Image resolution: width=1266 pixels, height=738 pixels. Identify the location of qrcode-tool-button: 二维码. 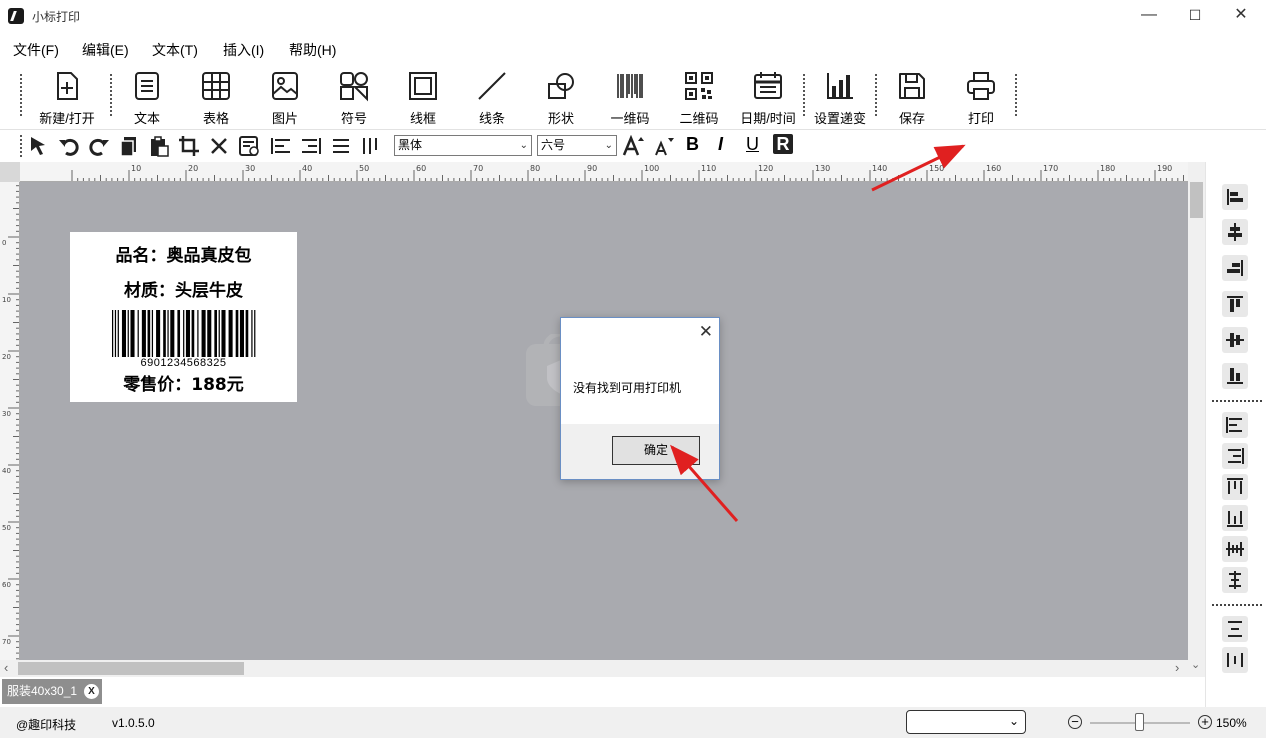
(699, 98).